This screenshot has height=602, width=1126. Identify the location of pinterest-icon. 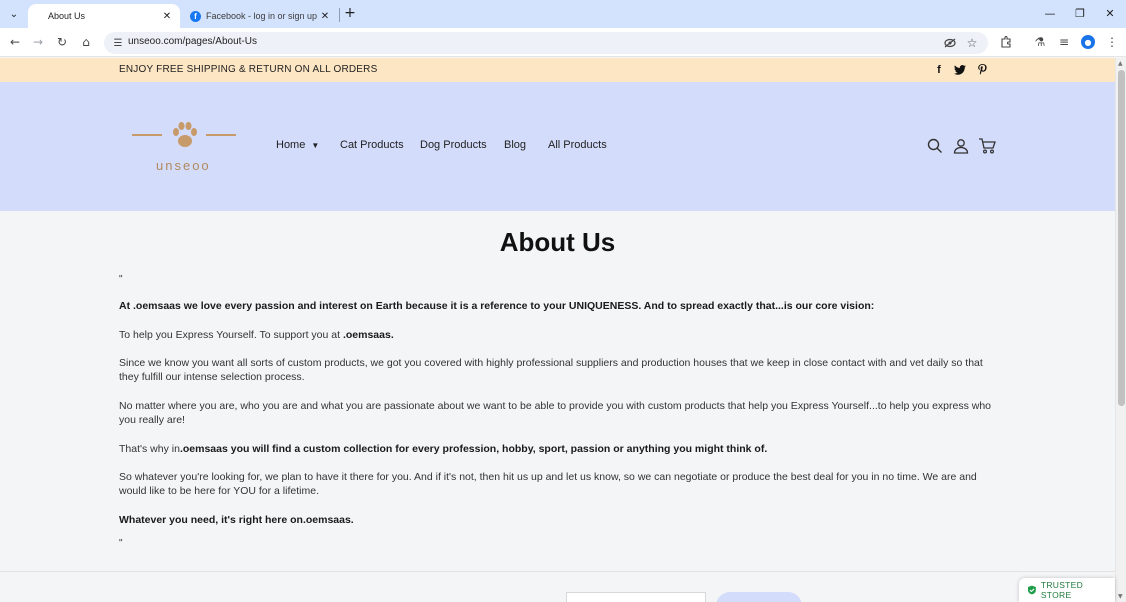
(982, 70).